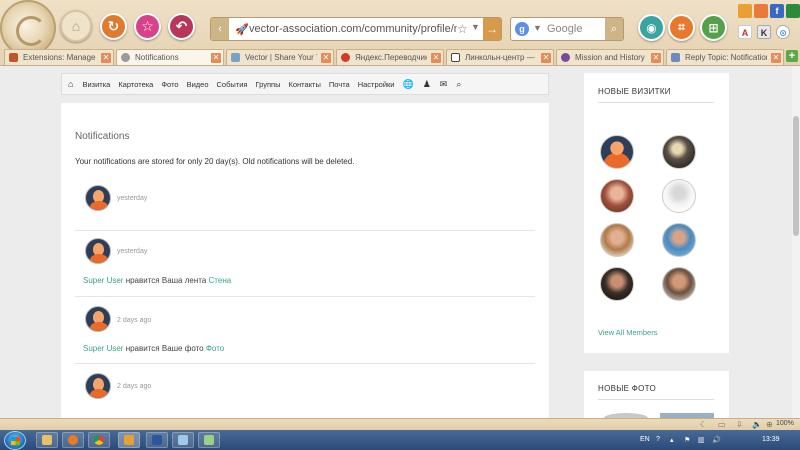  Describe the element at coordinates (267, 84) in the screenshot. I see `nav-item-groups: Группы` at that location.